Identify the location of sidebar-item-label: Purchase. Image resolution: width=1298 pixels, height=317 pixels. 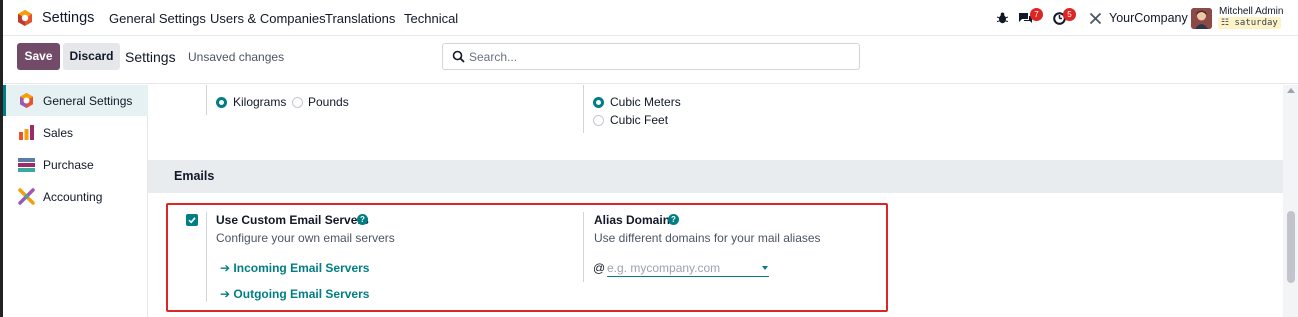
(68, 164).